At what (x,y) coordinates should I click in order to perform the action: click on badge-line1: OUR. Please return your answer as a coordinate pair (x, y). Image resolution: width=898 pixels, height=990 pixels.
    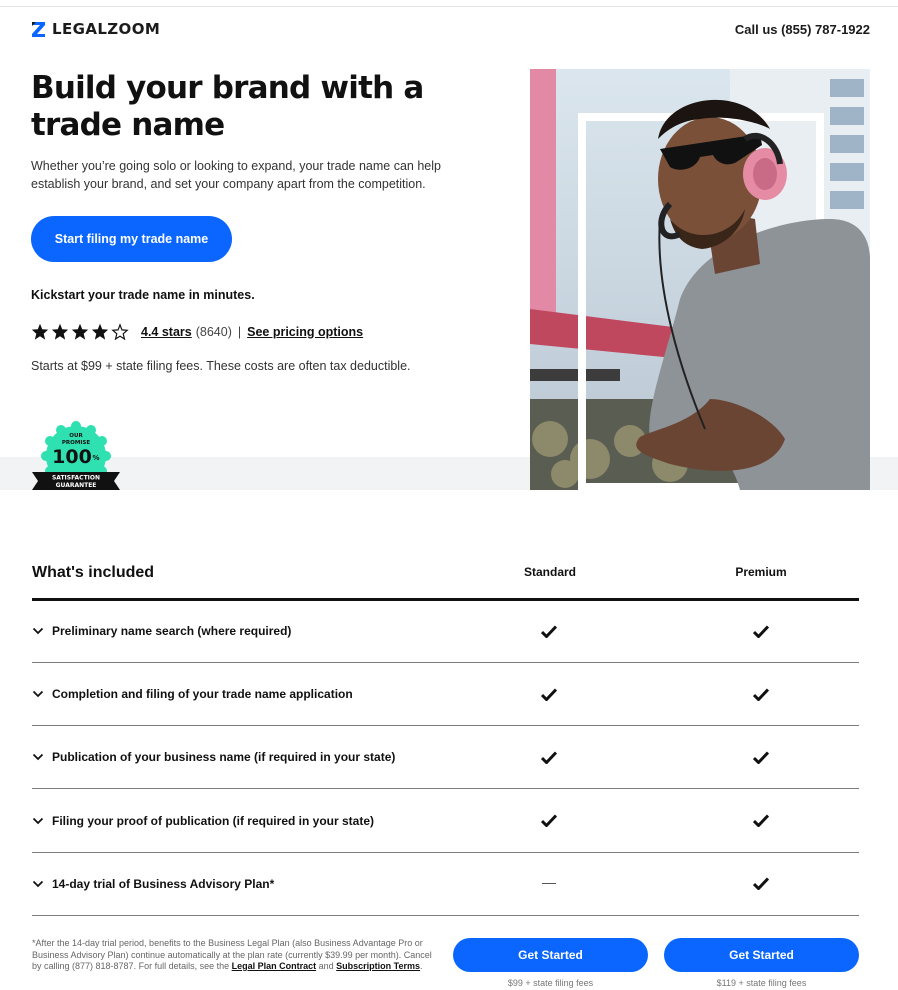
    Looking at the image, I should click on (76, 436).